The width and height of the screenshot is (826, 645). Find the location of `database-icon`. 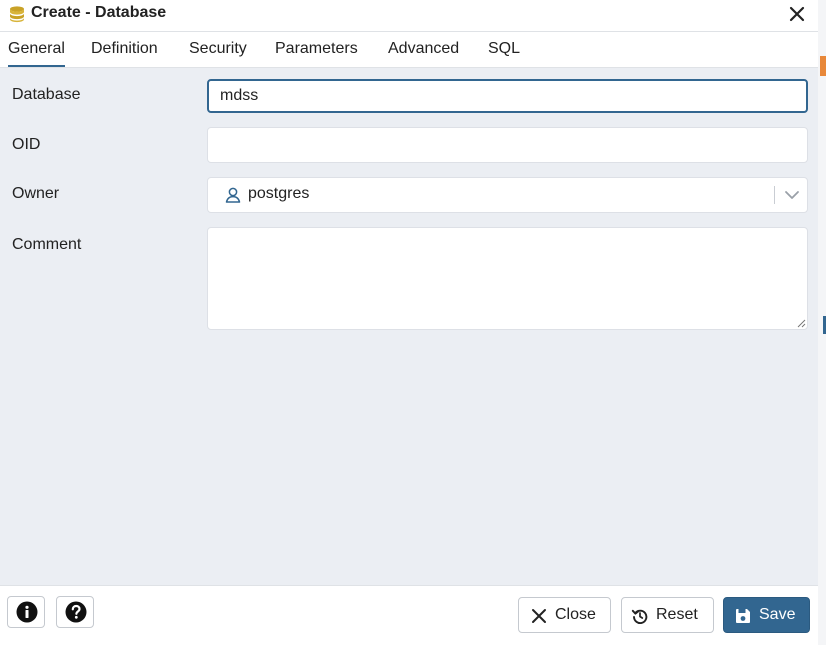

database-icon is located at coordinates (17, 14).